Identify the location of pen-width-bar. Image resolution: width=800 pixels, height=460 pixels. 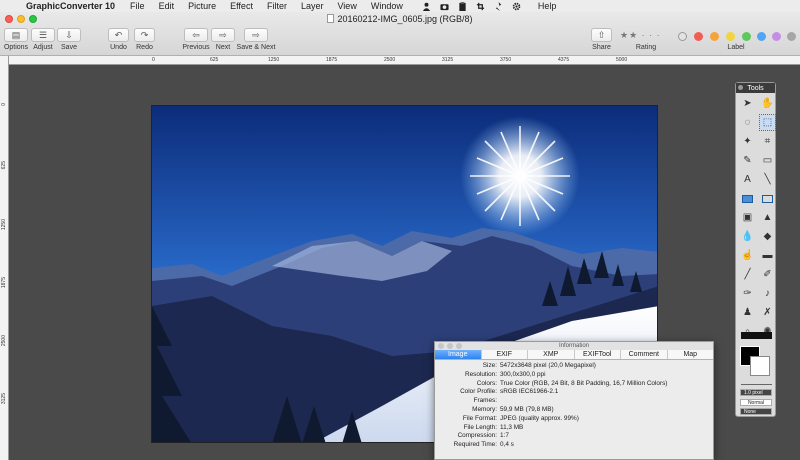
(756, 335).